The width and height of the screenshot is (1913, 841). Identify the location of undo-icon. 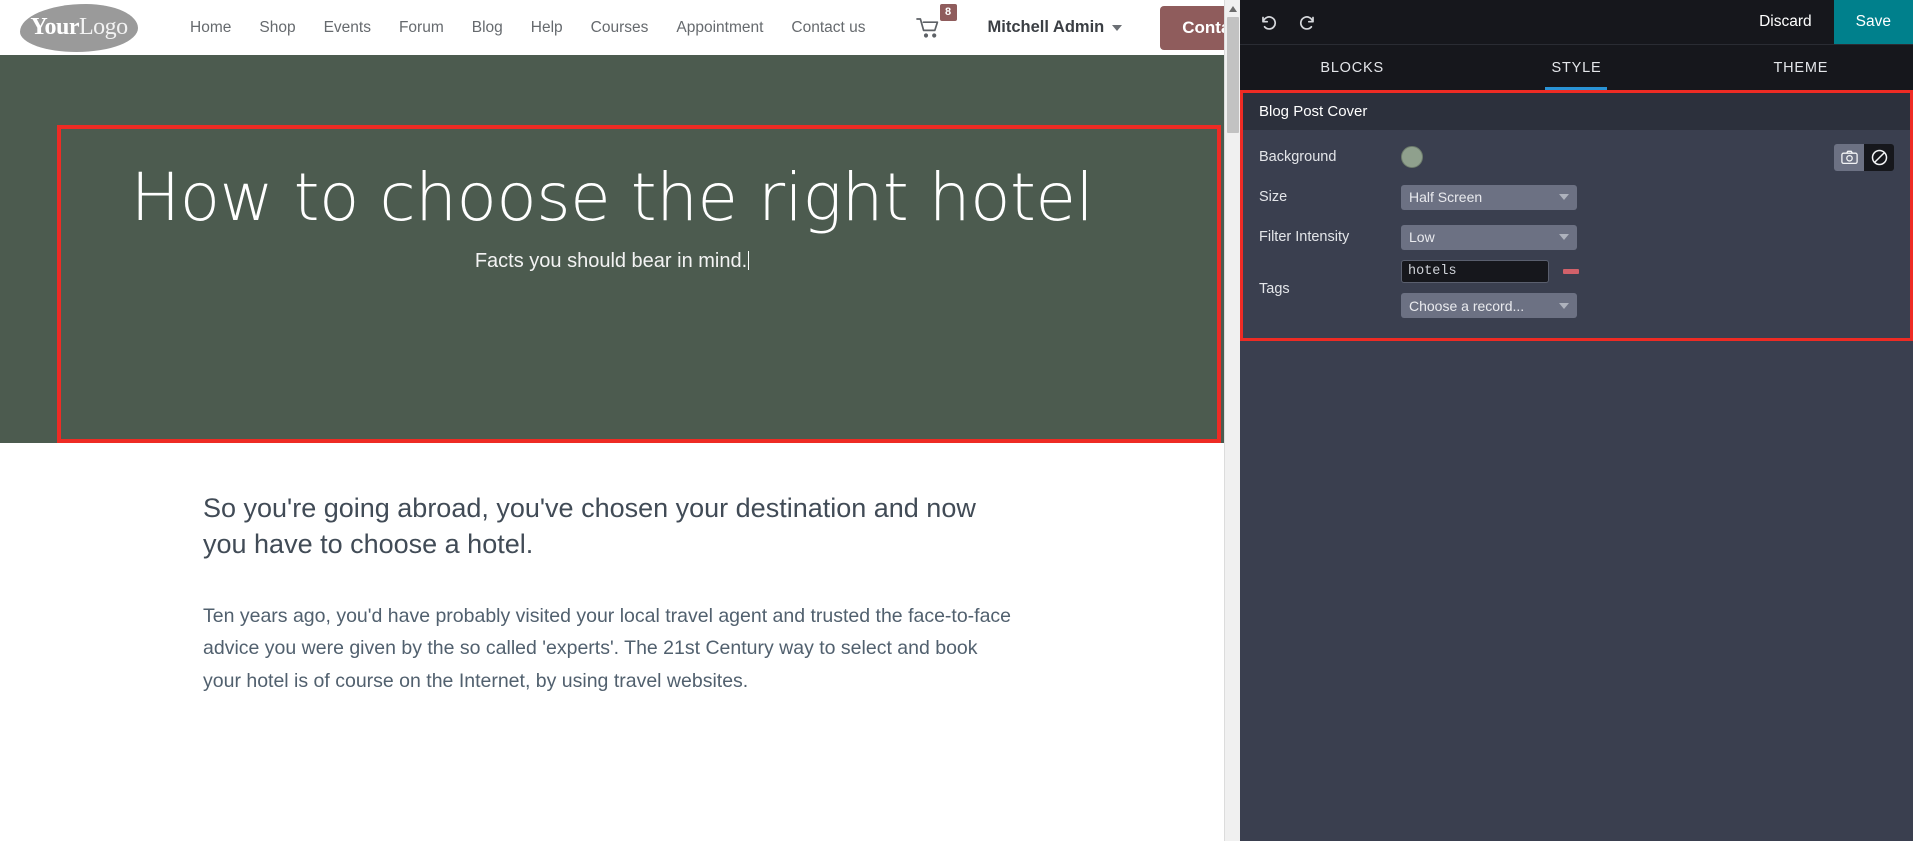
(1268, 22).